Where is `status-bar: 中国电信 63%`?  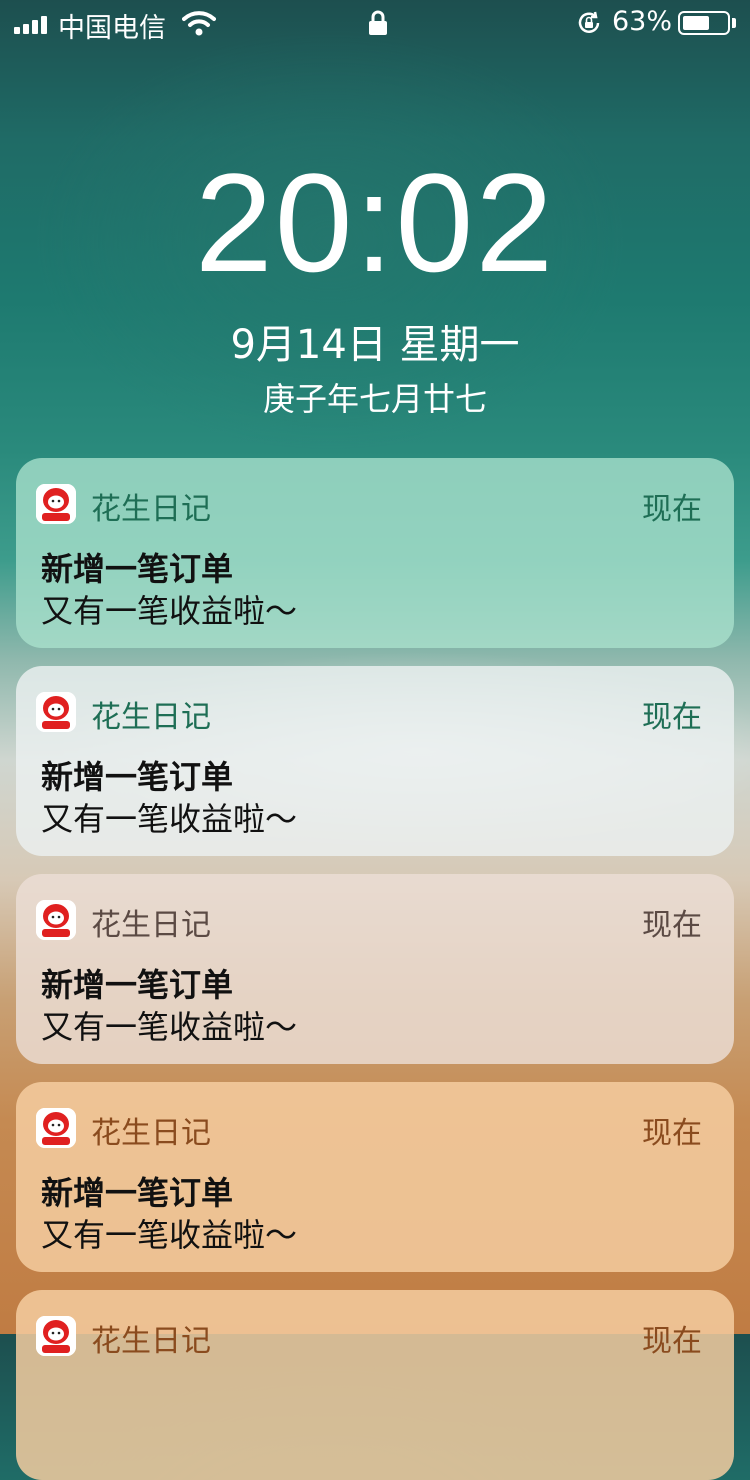 status-bar: 中国电信 63% is located at coordinates (375, 24).